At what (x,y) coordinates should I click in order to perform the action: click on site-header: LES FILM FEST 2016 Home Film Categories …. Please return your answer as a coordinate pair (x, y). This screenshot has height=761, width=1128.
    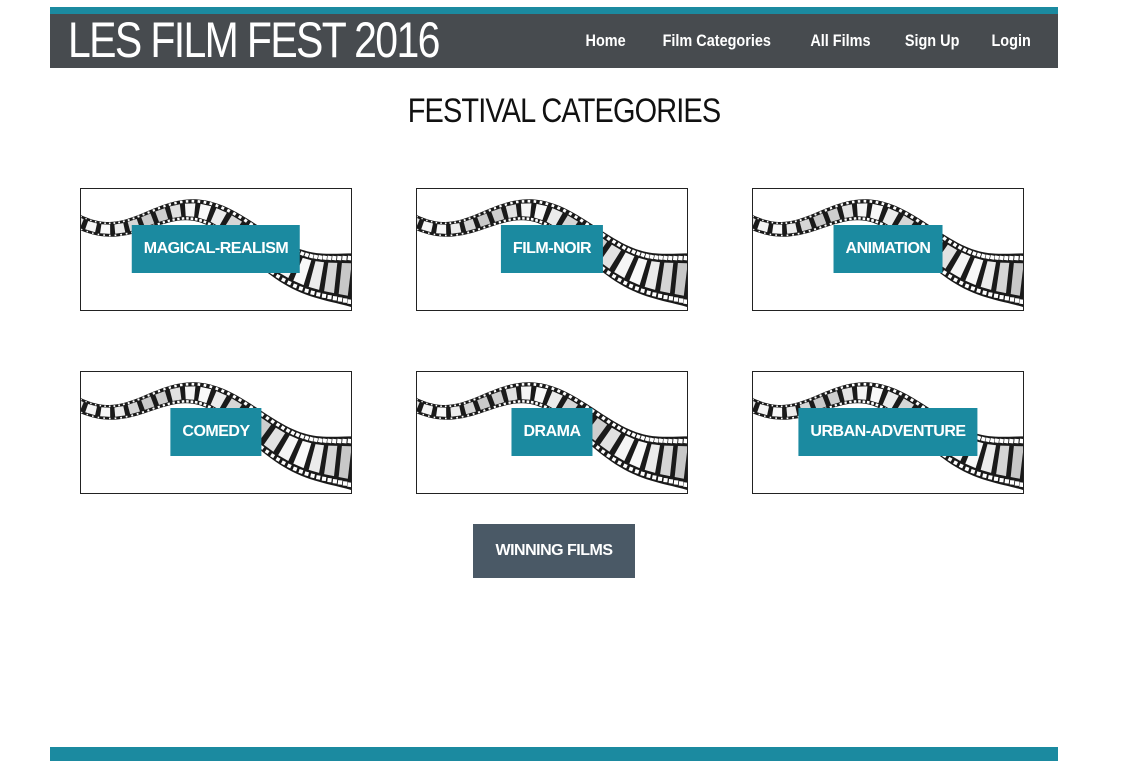
    Looking at the image, I should click on (554, 37).